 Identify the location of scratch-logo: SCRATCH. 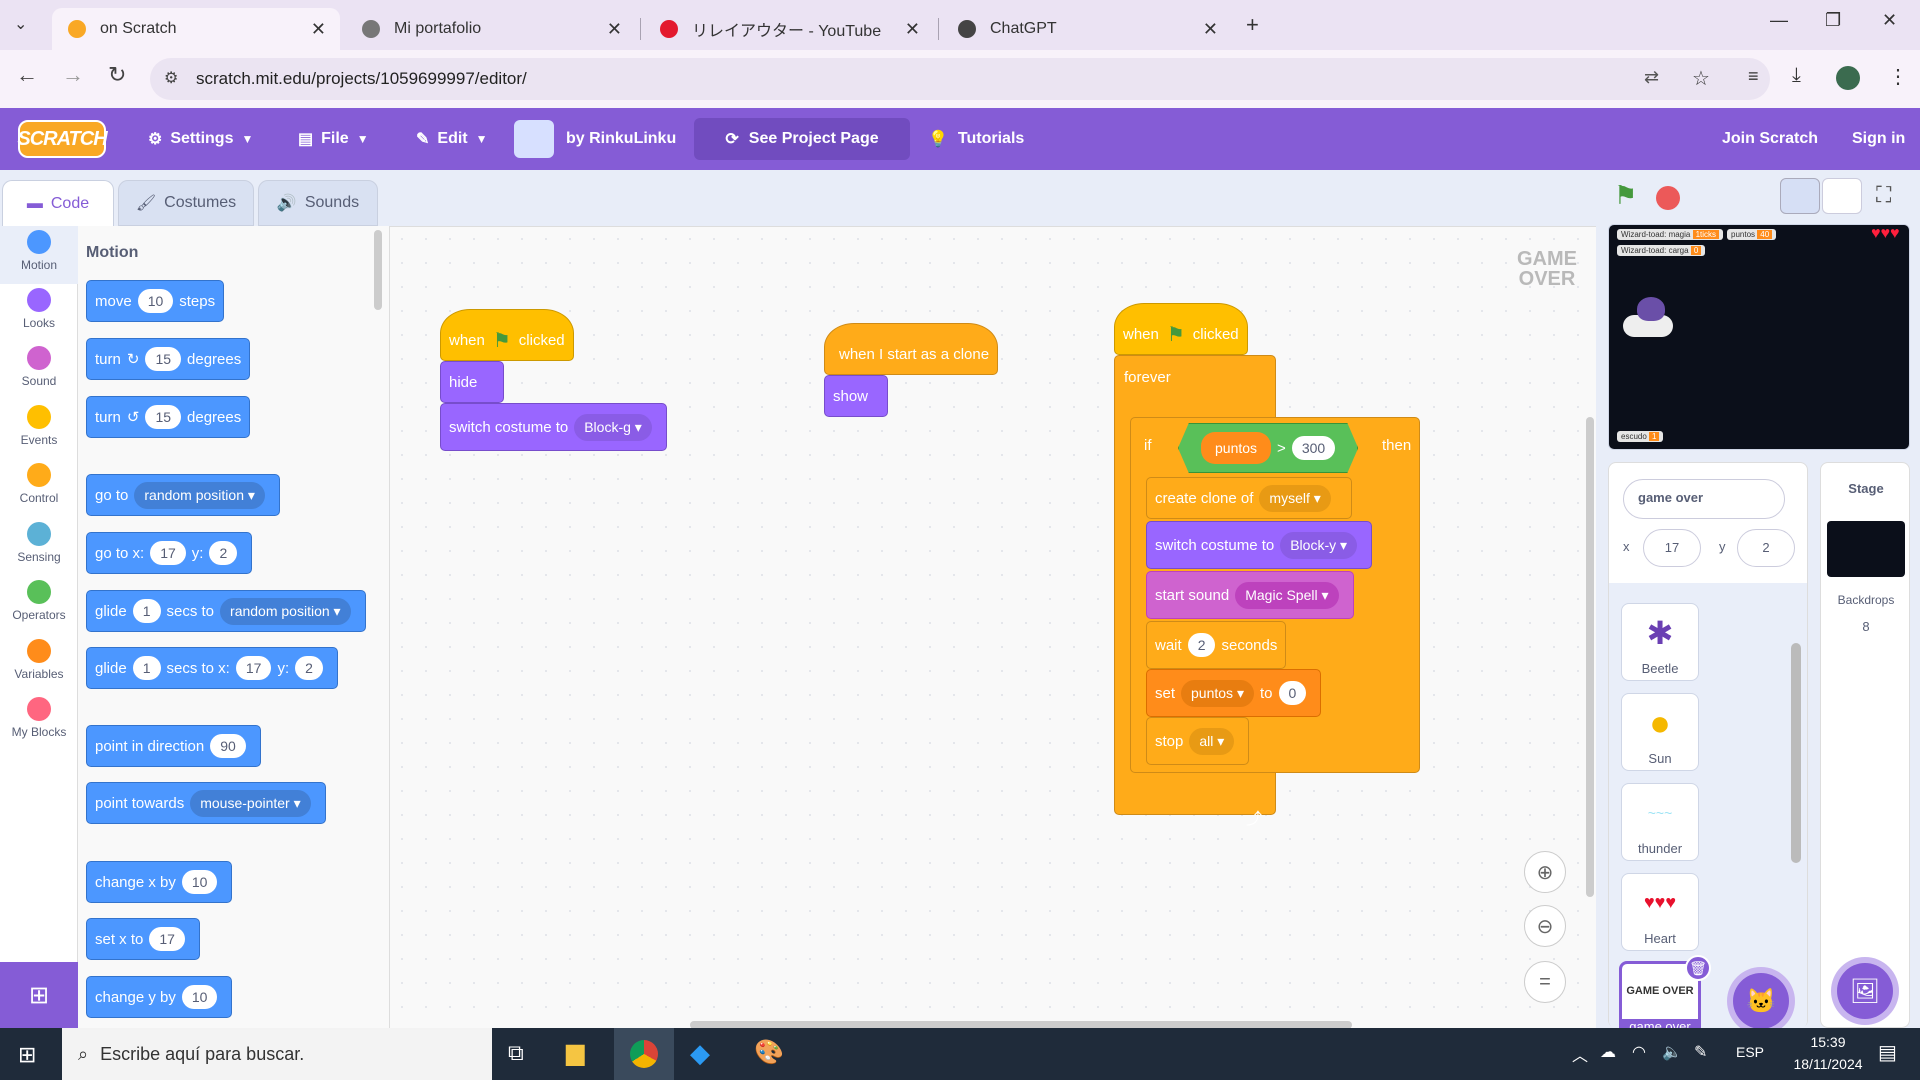
(62, 139).